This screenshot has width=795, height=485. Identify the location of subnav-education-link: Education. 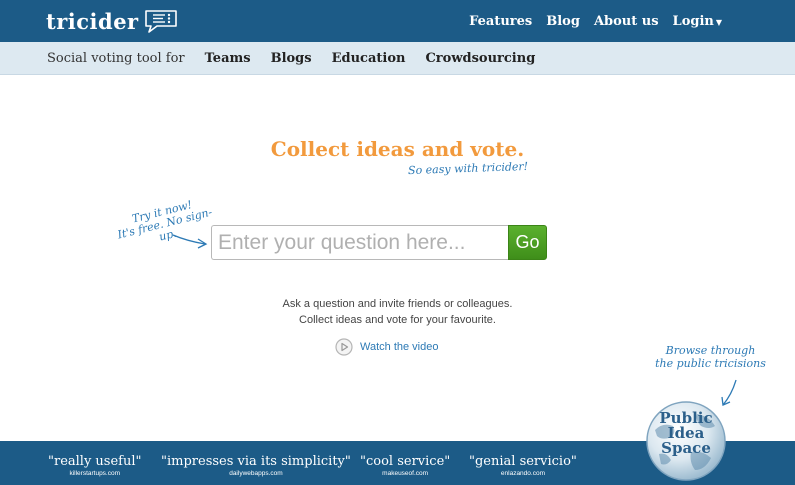
(369, 58).